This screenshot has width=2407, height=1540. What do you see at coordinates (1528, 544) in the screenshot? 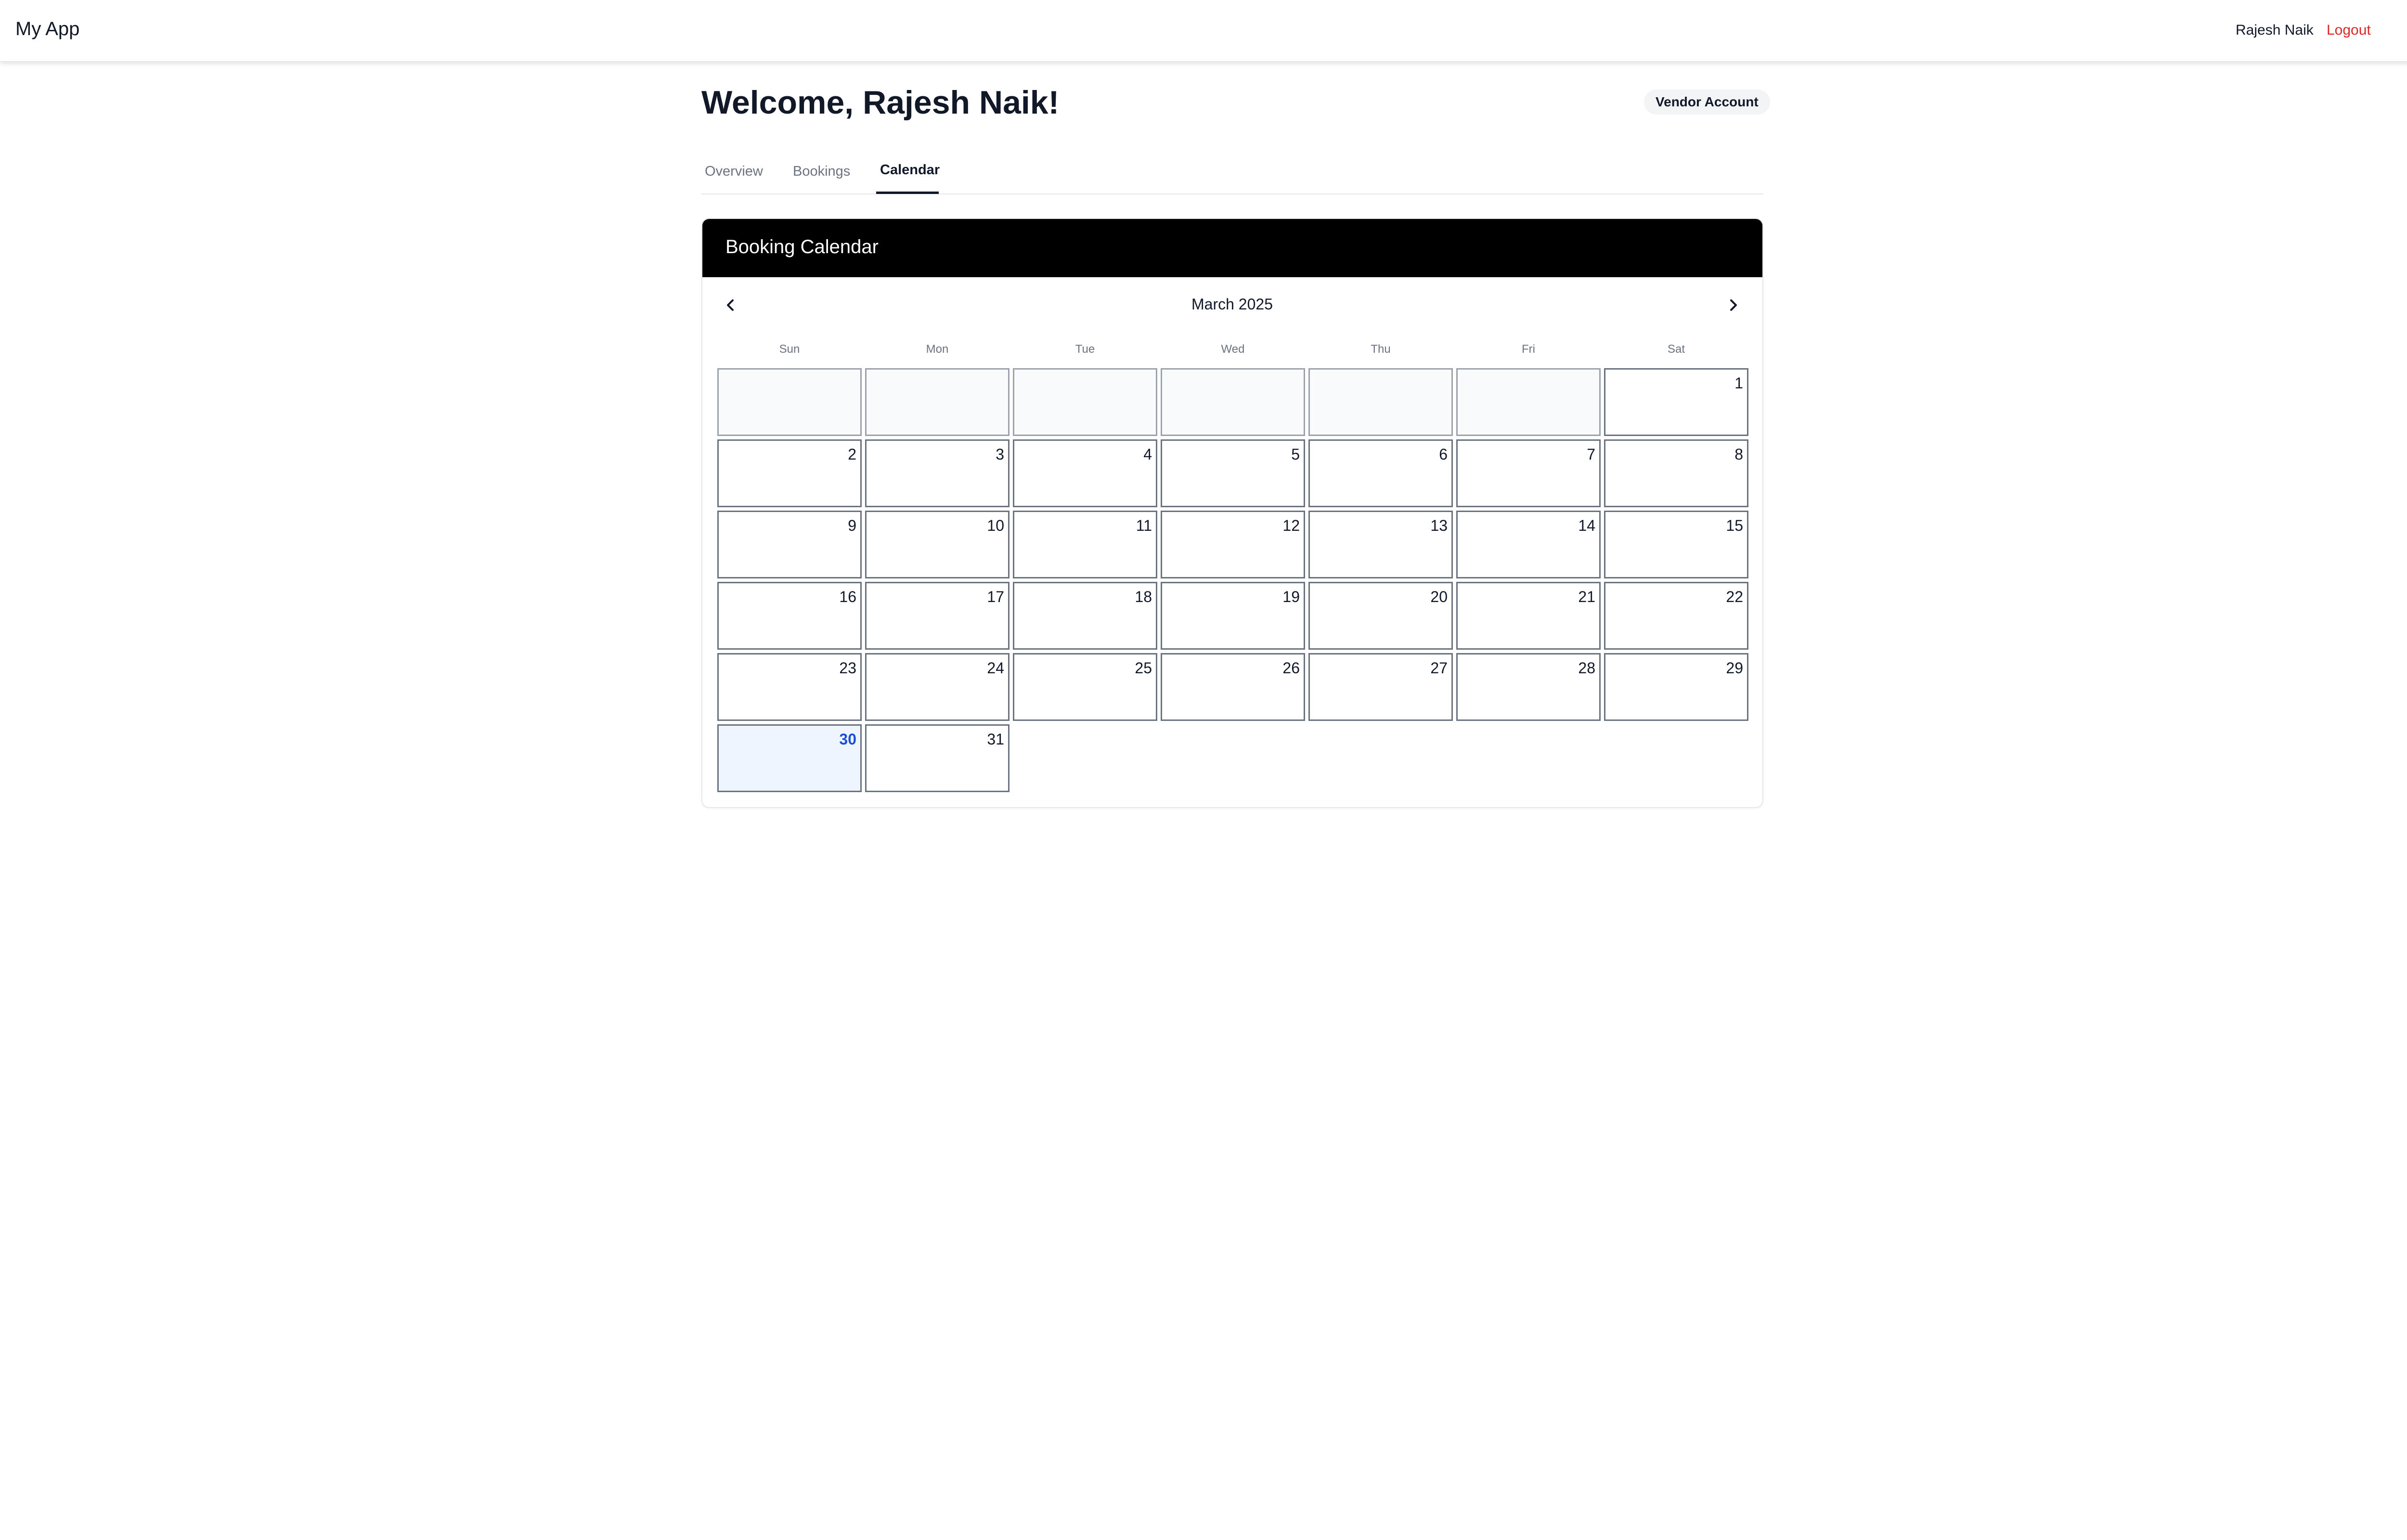
I see `day-cell: 14` at bounding box center [1528, 544].